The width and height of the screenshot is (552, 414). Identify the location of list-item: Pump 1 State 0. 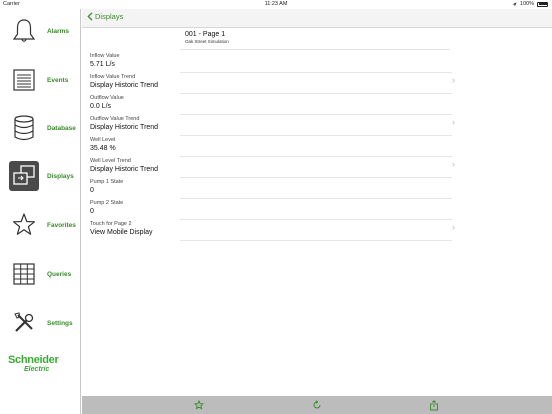
(271, 189).